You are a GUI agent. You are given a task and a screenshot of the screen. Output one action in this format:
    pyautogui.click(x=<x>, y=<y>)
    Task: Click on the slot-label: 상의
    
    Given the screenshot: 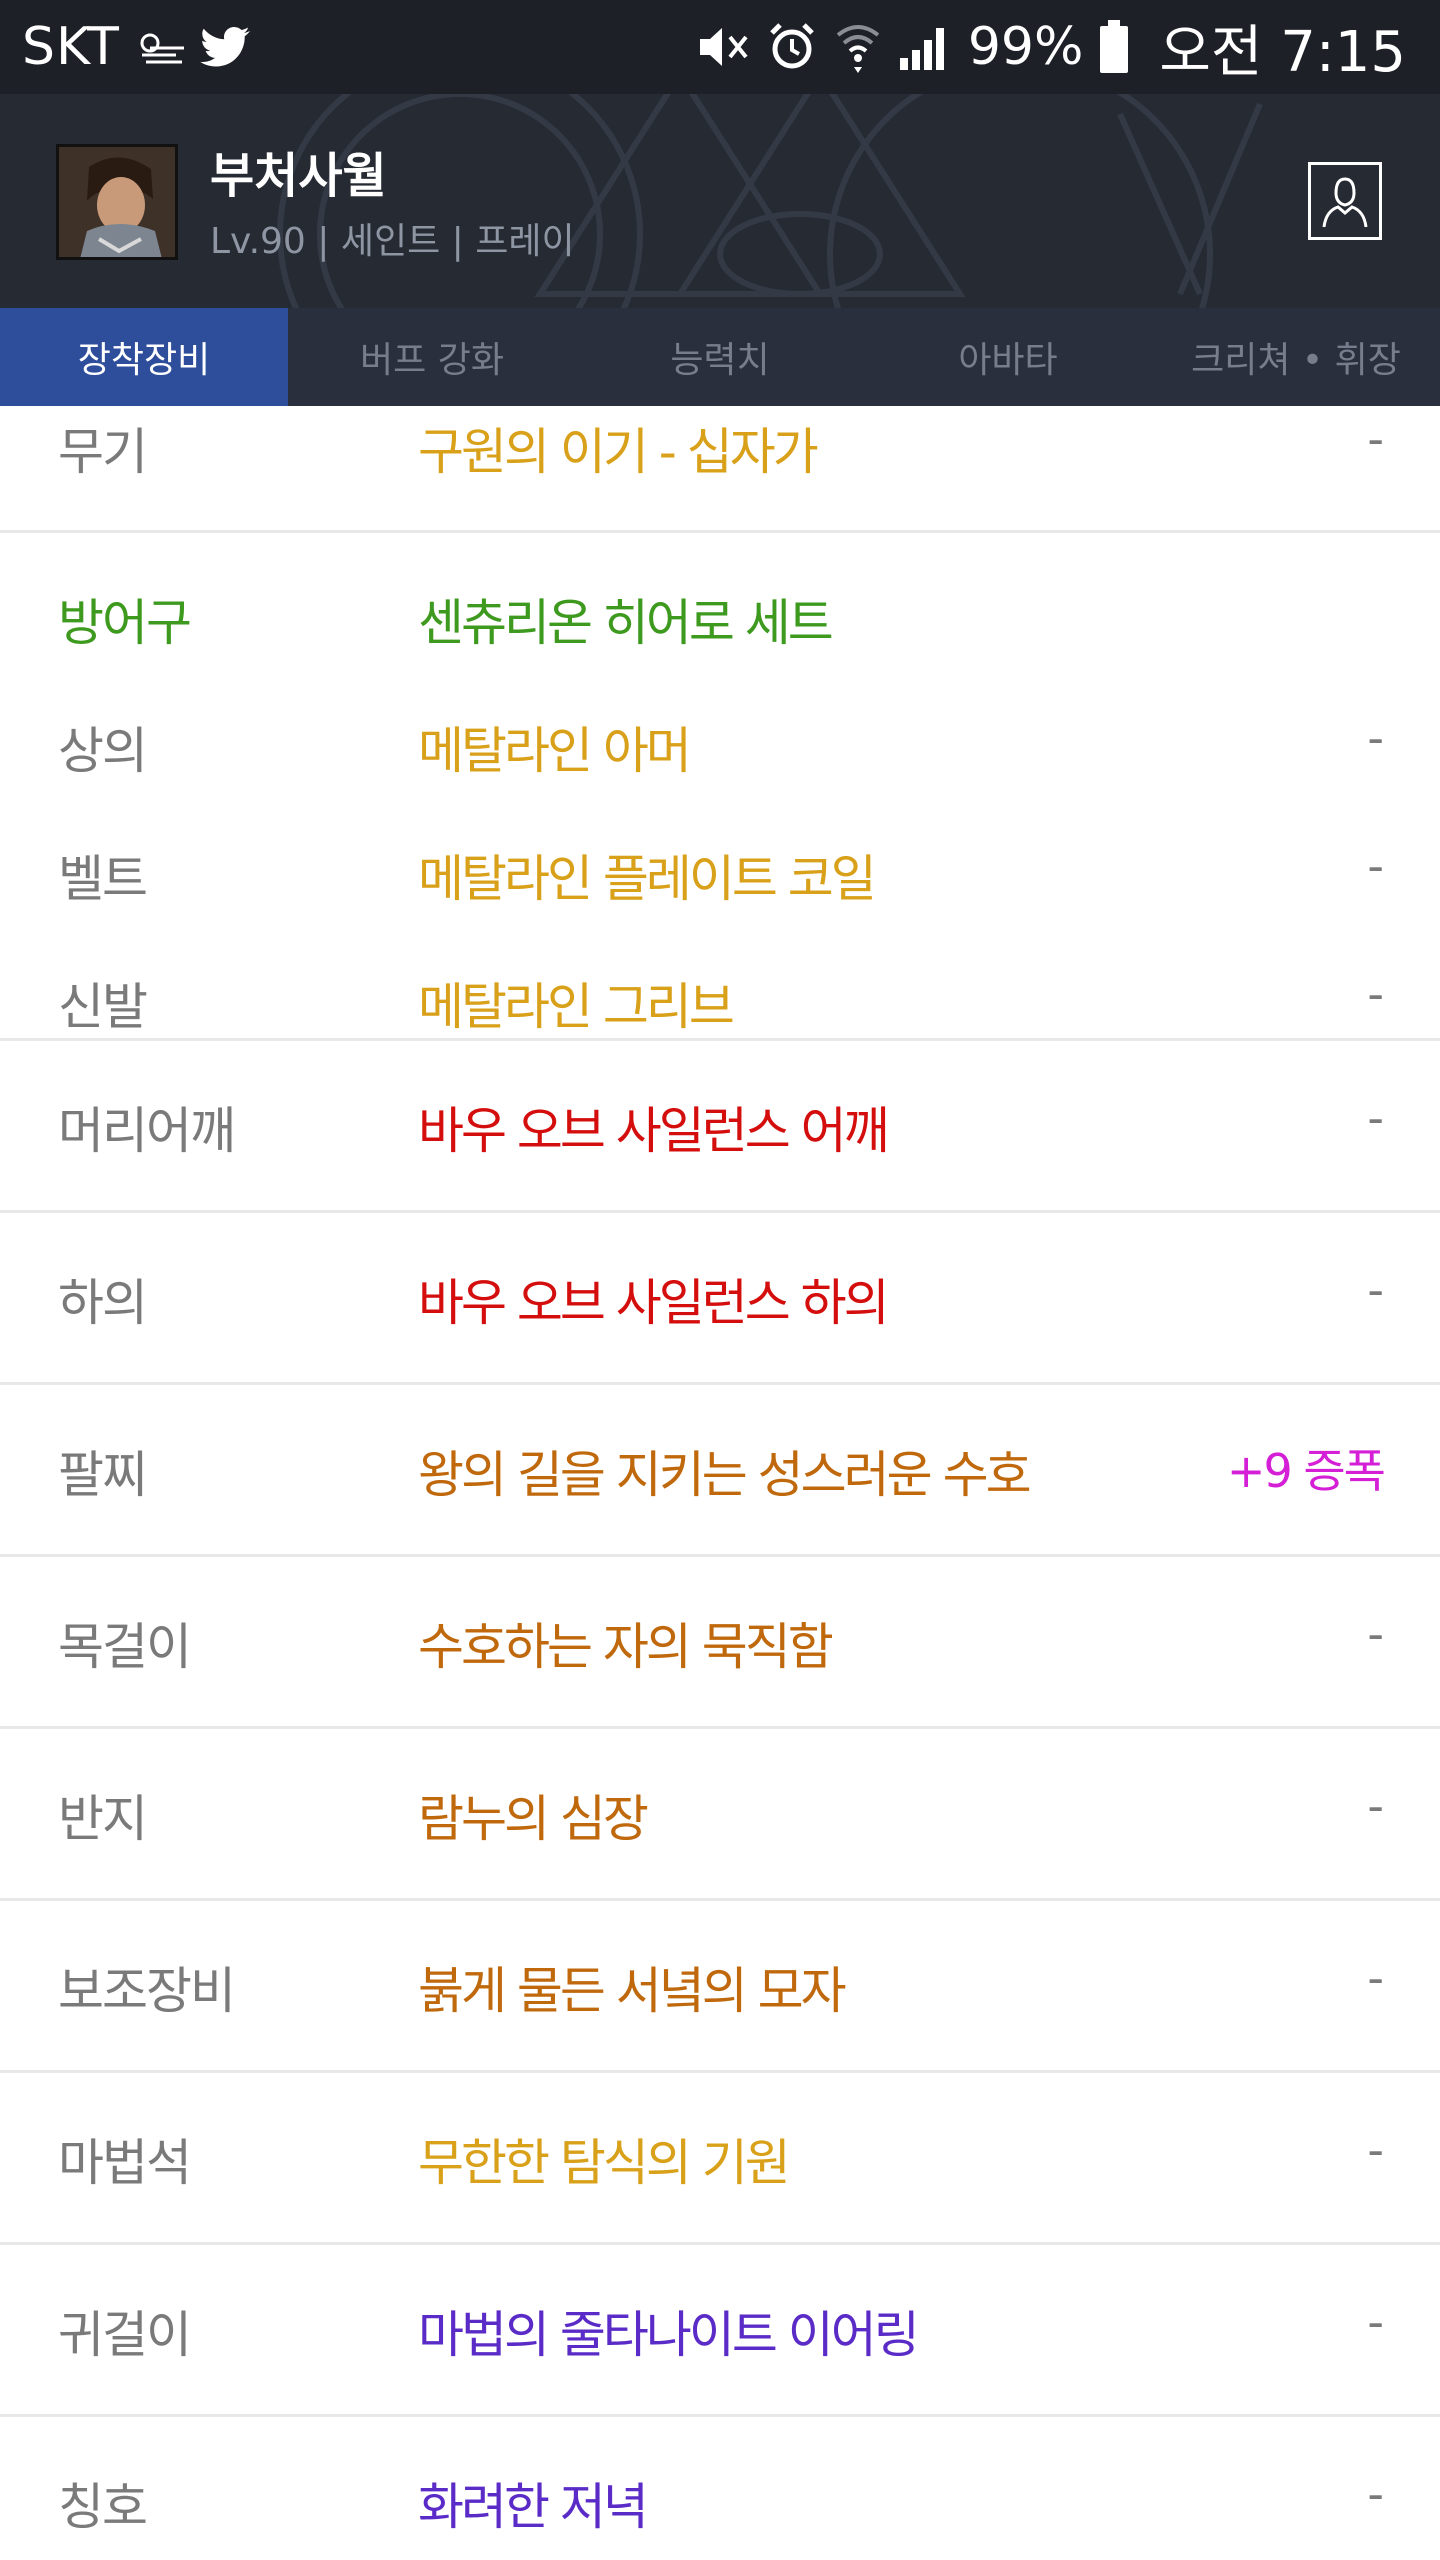 What is the action you would take?
    pyautogui.click(x=103, y=751)
    